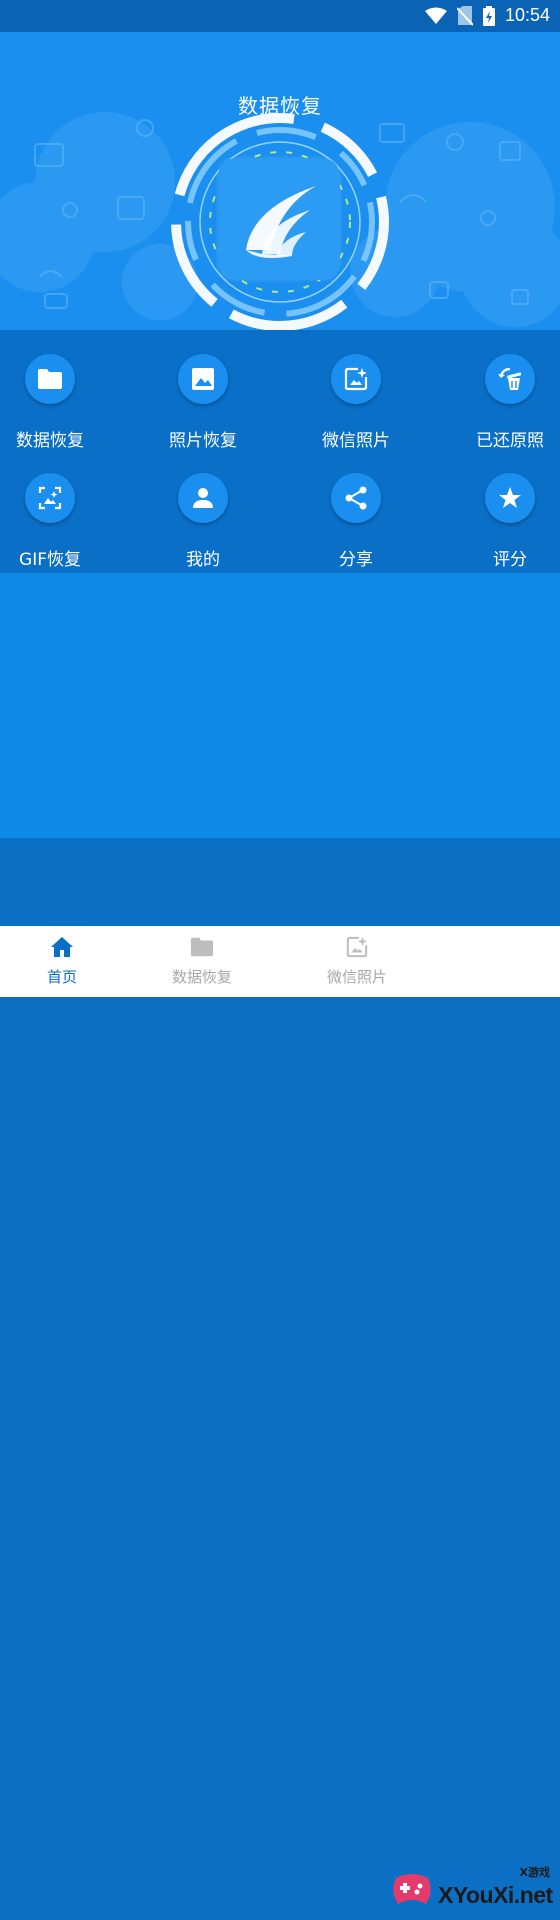 This screenshot has width=560, height=1920. What do you see at coordinates (356, 441) in the screenshot?
I see `menu-label: 微信照片` at bounding box center [356, 441].